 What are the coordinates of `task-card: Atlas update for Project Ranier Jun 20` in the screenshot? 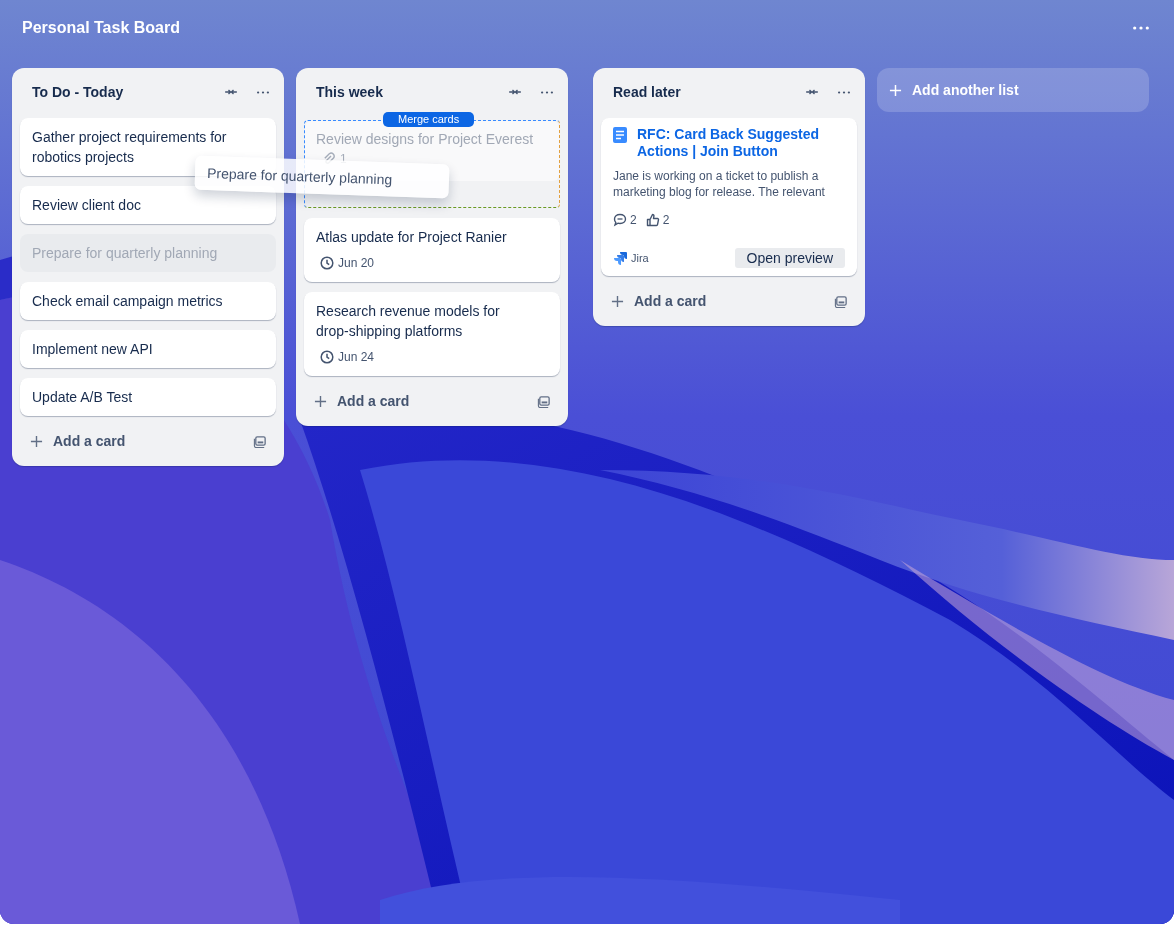 It's located at (432, 250).